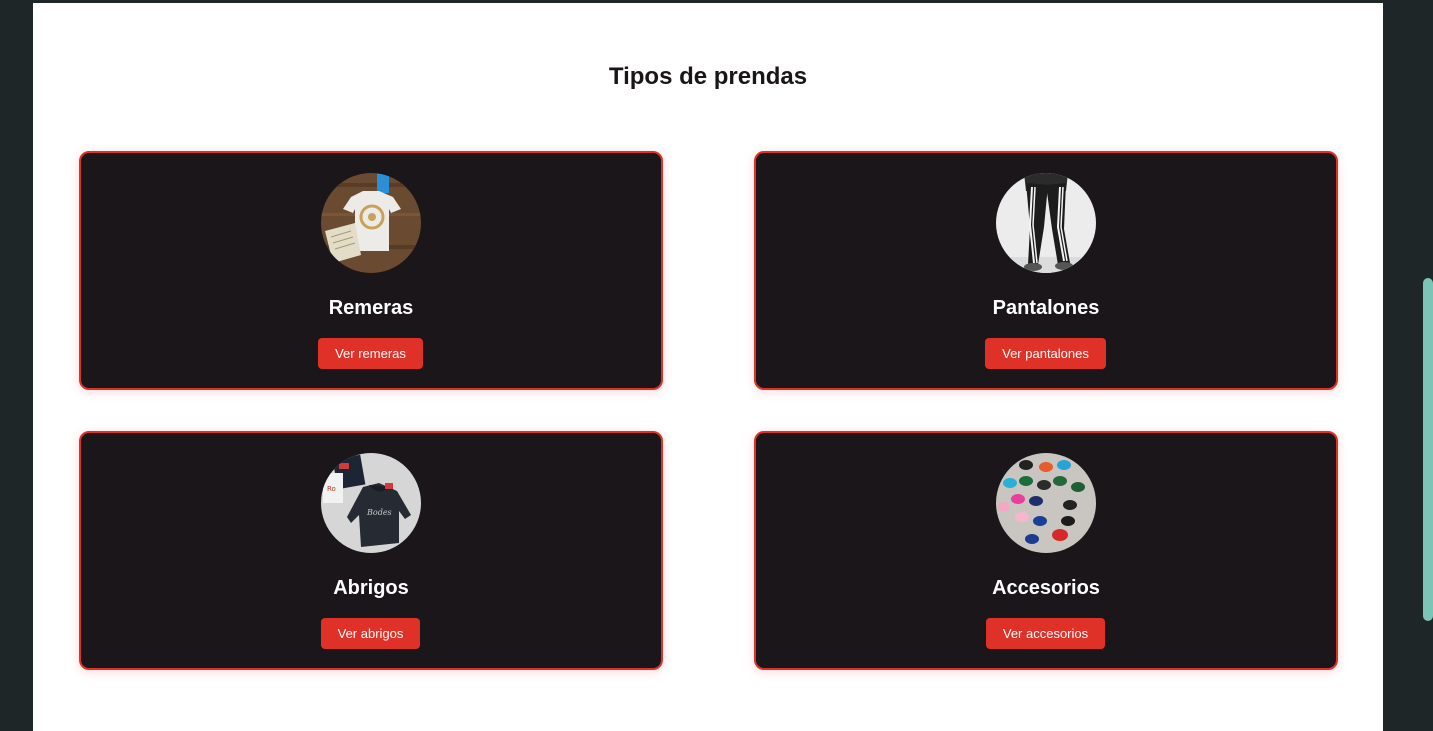 The width and height of the screenshot is (1433, 731). Describe the element at coordinates (370, 353) in the screenshot. I see `ver-remeras-button: Ver remeras` at that location.